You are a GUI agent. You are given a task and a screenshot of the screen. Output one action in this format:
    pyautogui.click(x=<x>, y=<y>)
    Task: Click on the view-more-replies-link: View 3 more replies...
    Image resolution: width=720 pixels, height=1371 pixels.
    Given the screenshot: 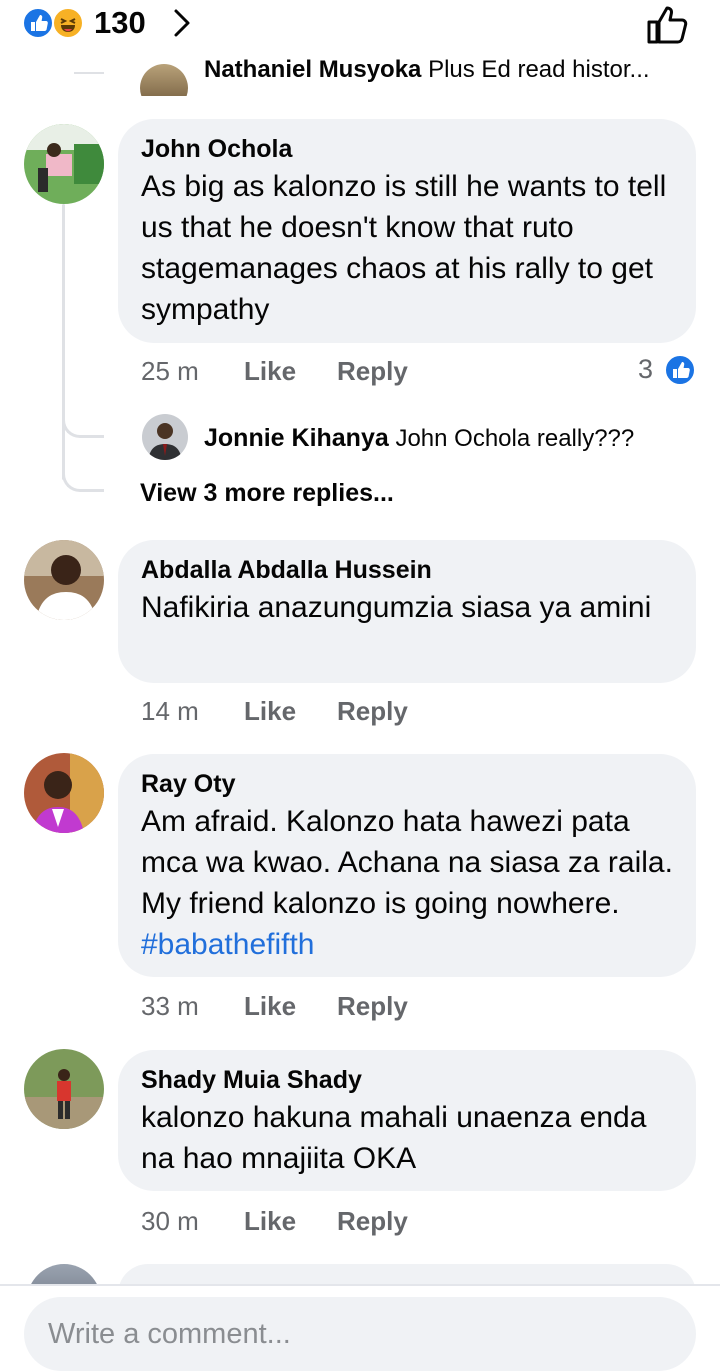 What is the action you would take?
    pyautogui.click(x=267, y=493)
    